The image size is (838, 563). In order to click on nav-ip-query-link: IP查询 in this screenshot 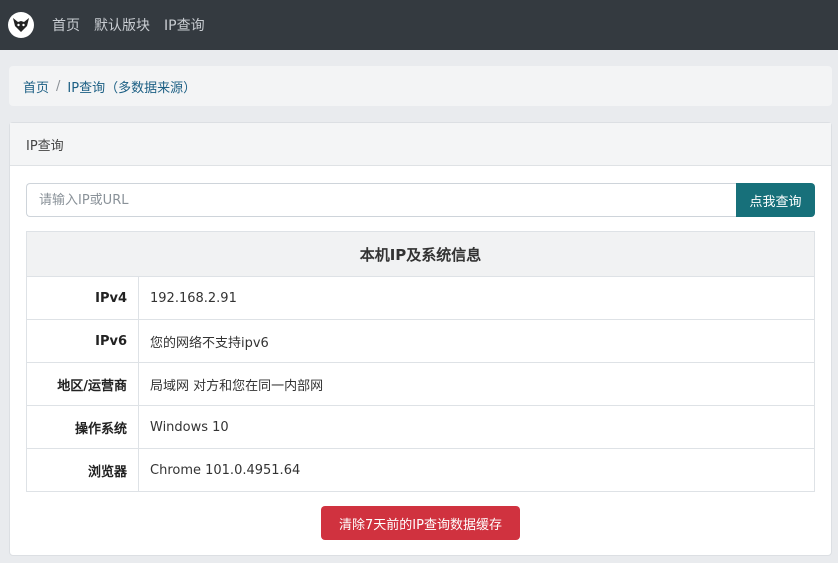, I will do `click(184, 25)`.